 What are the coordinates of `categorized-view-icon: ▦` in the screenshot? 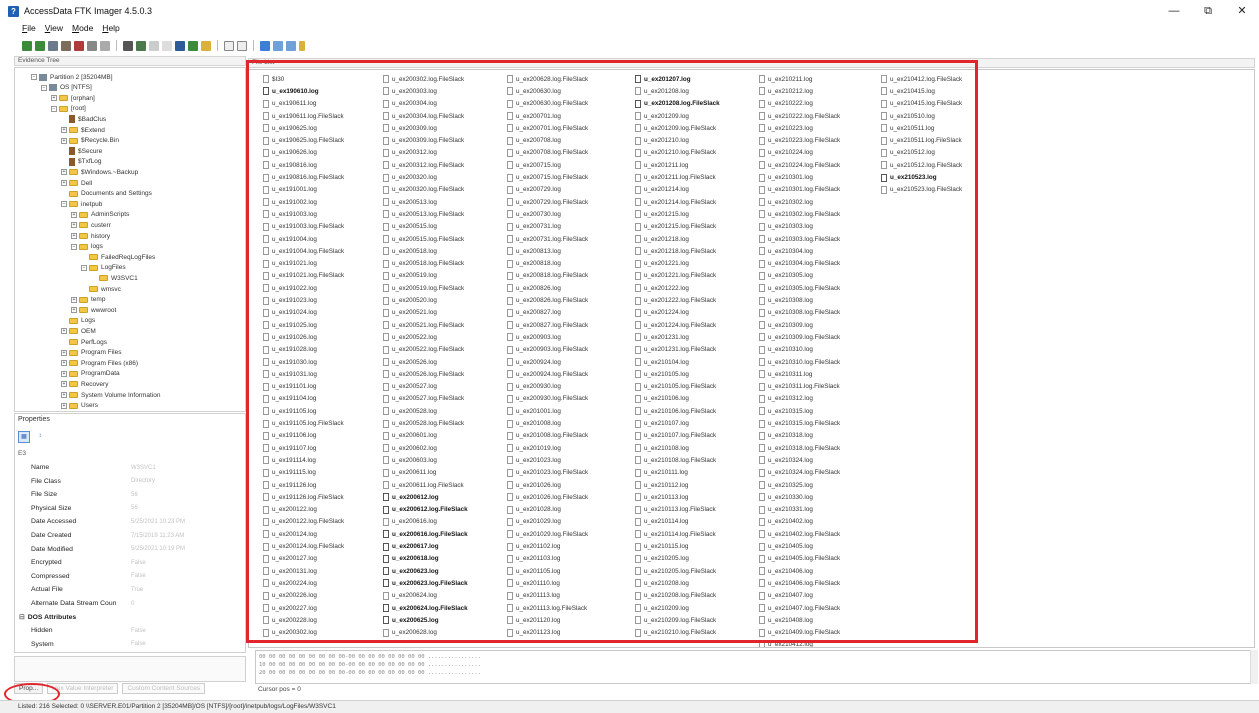 It's located at (24, 437).